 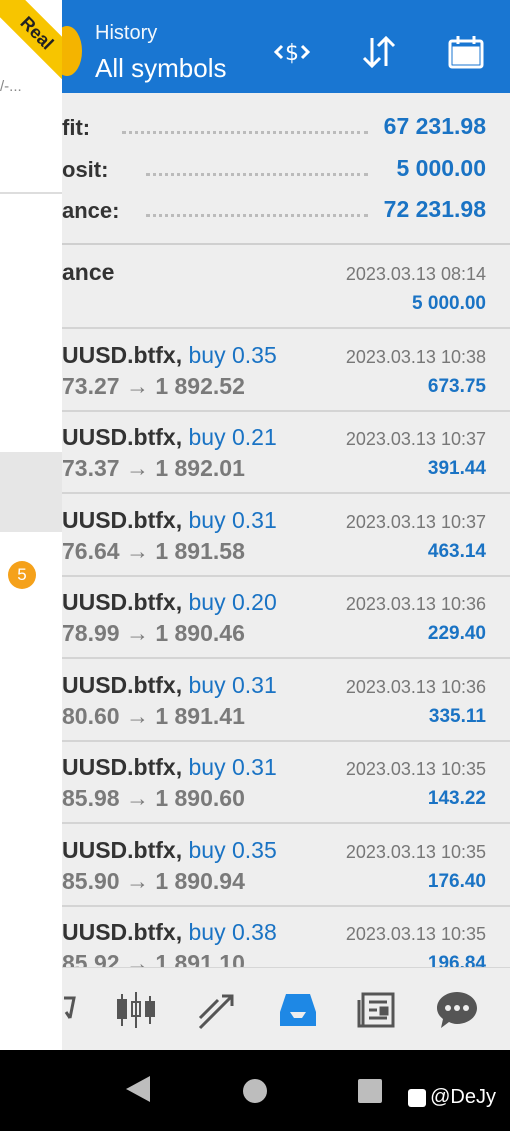 What do you see at coordinates (31, 40) in the screenshot?
I see `ribbon-label: Real` at bounding box center [31, 40].